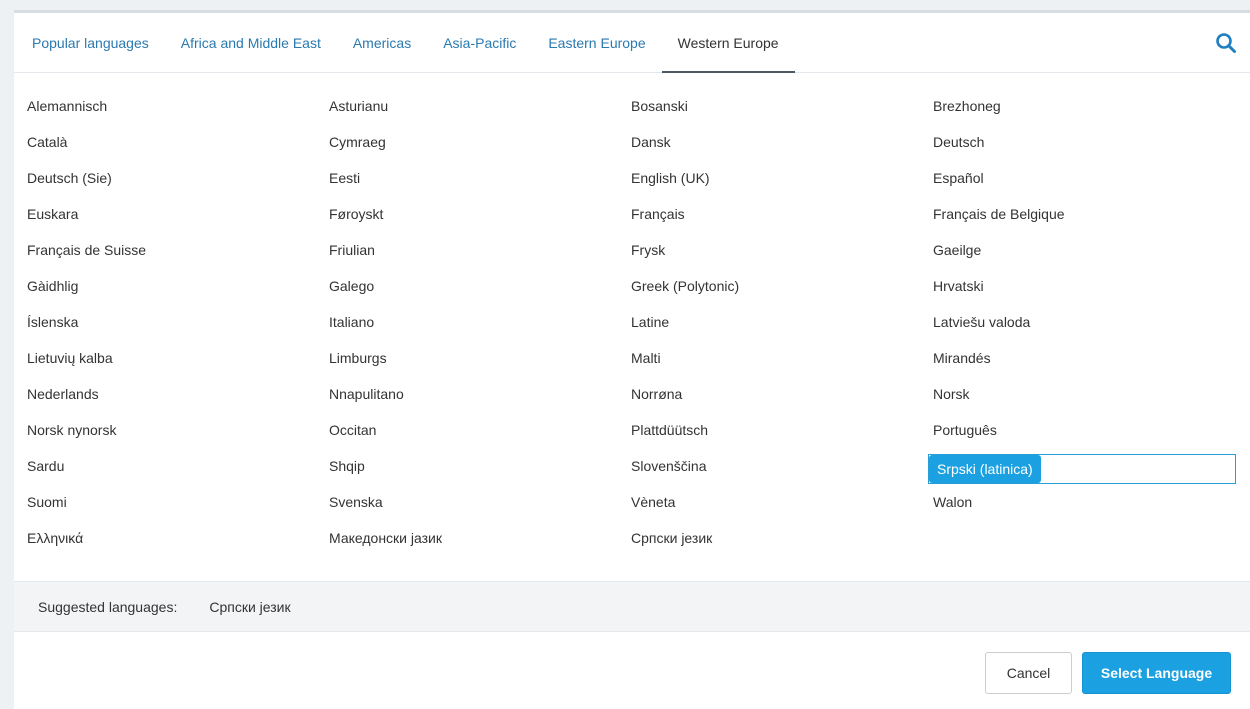 The height and width of the screenshot is (709, 1250). I want to click on language-item: Friulian, so click(467, 250).